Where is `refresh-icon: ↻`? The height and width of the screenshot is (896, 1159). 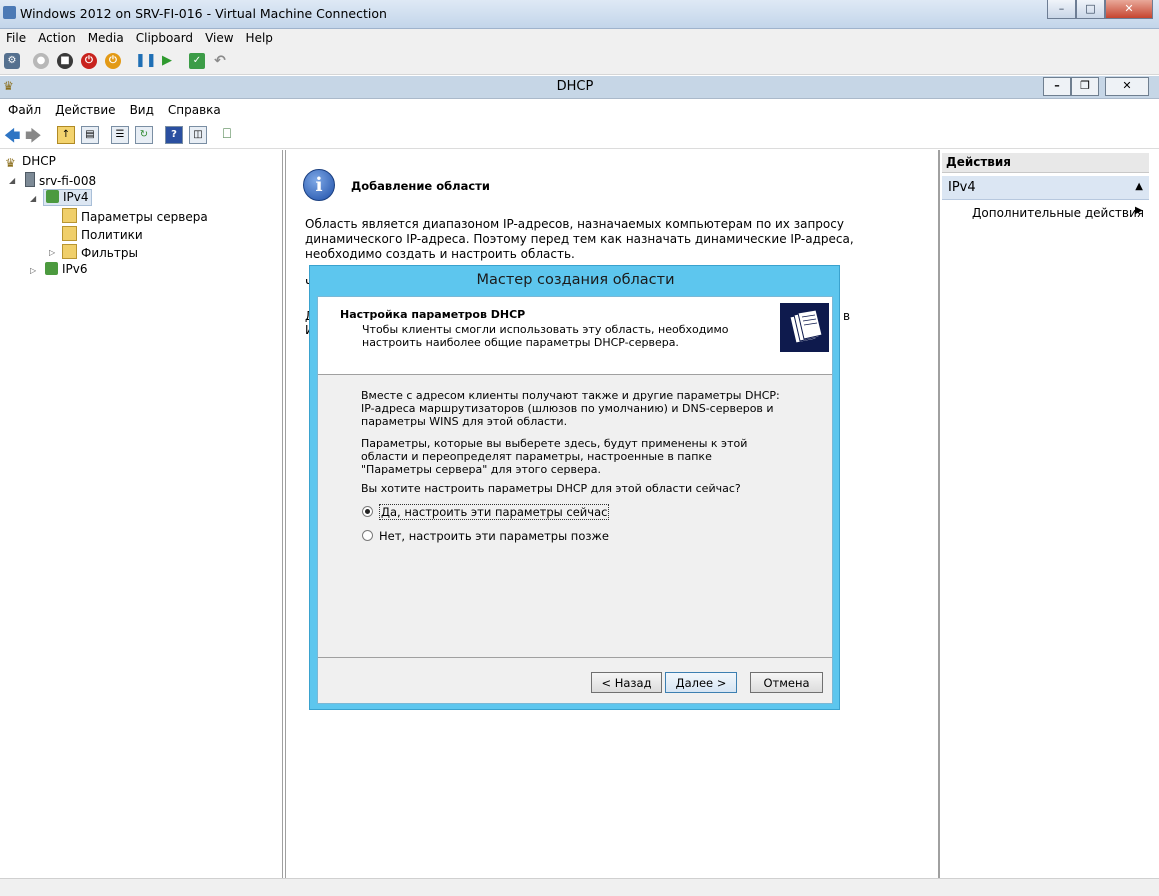 refresh-icon: ↻ is located at coordinates (144, 135).